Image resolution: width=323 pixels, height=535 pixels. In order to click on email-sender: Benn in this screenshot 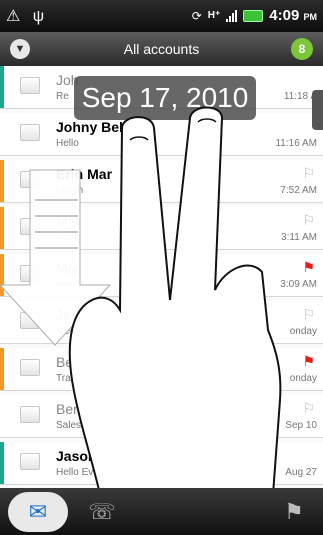, I will do `click(72, 409)`.